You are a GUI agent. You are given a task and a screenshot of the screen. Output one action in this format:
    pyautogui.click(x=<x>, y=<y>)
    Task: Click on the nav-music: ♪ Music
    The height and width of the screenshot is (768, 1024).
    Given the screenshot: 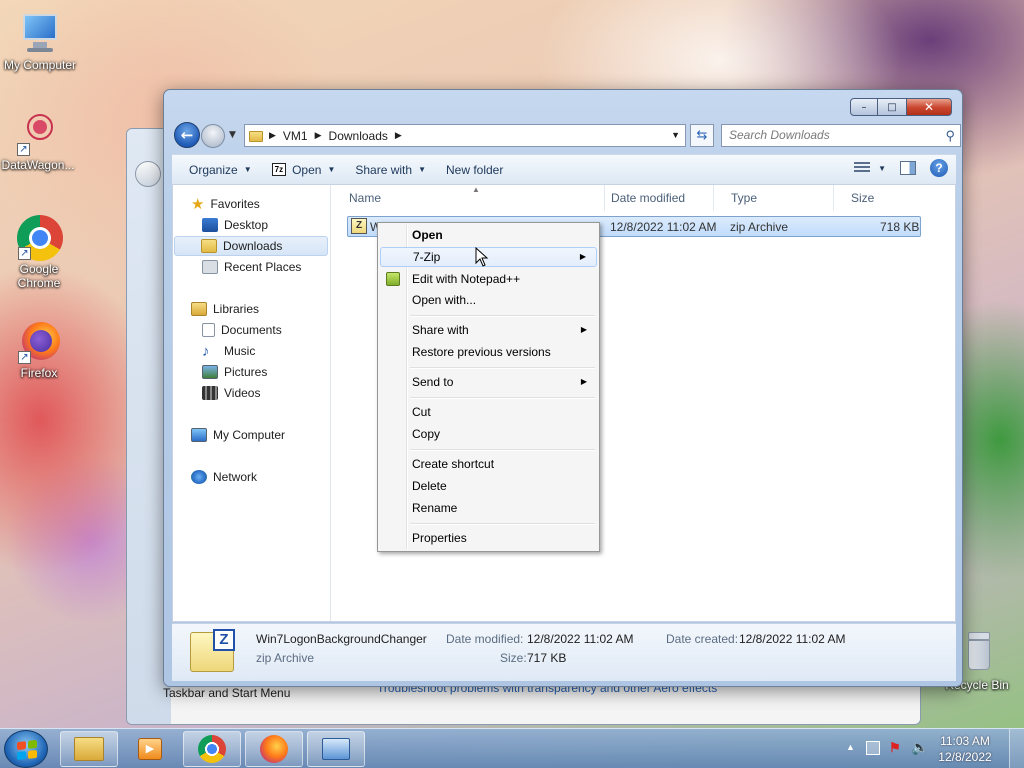 What is the action you would take?
    pyautogui.click(x=228, y=351)
    